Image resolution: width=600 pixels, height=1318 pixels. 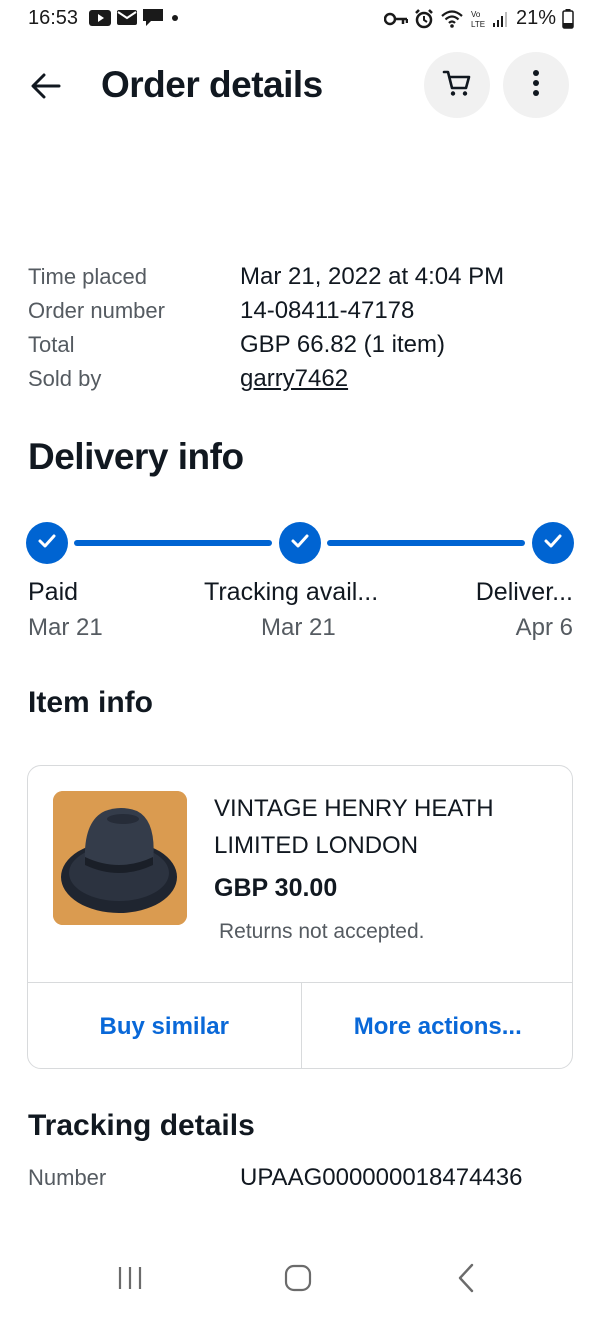 What do you see at coordinates (294, 379) in the screenshot?
I see `seller-link: garry7462` at bounding box center [294, 379].